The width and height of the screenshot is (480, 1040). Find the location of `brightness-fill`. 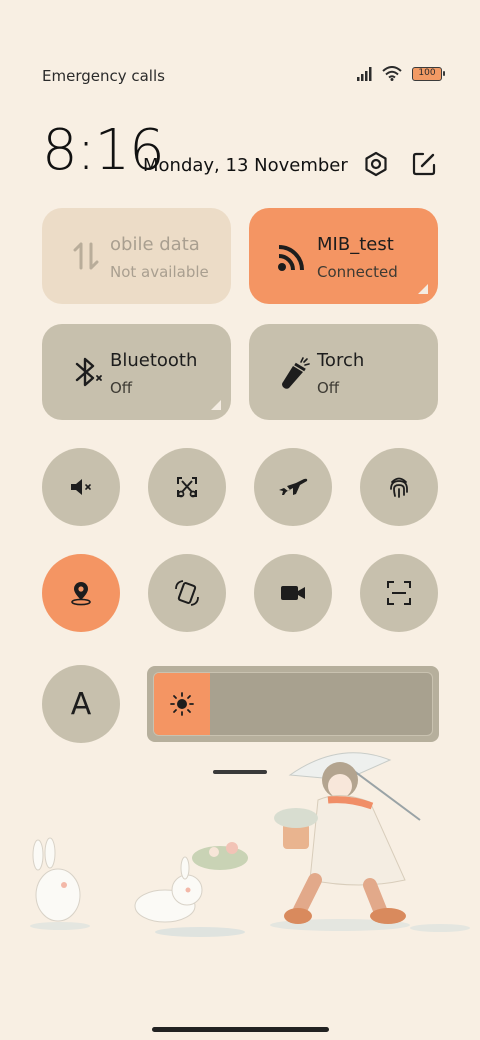

brightness-fill is located at coordinates (182, 704).